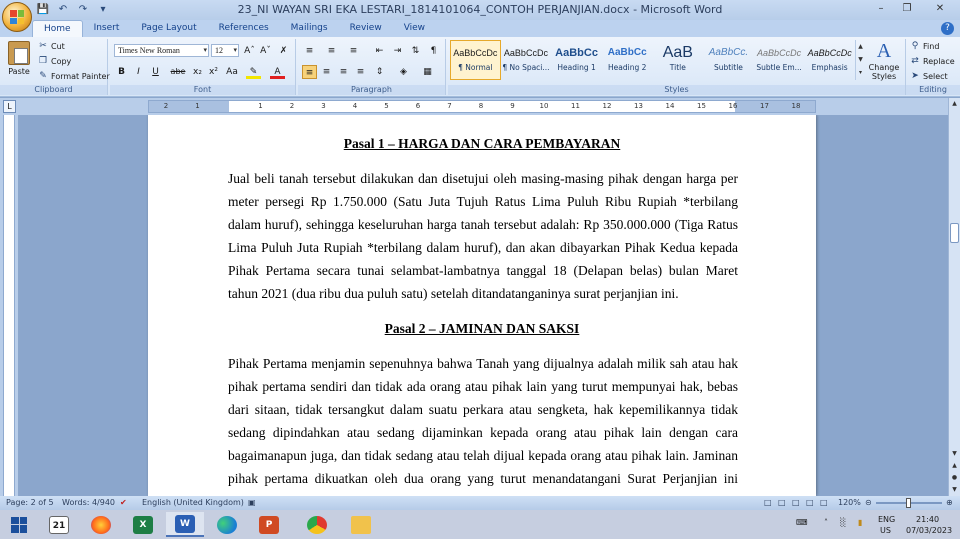 This screenshot has width=960, height=539. What do you see at coordinates (849, 502) in the screenshot?
I see `zoom-level: 120%` at bounding box center [849, 502].